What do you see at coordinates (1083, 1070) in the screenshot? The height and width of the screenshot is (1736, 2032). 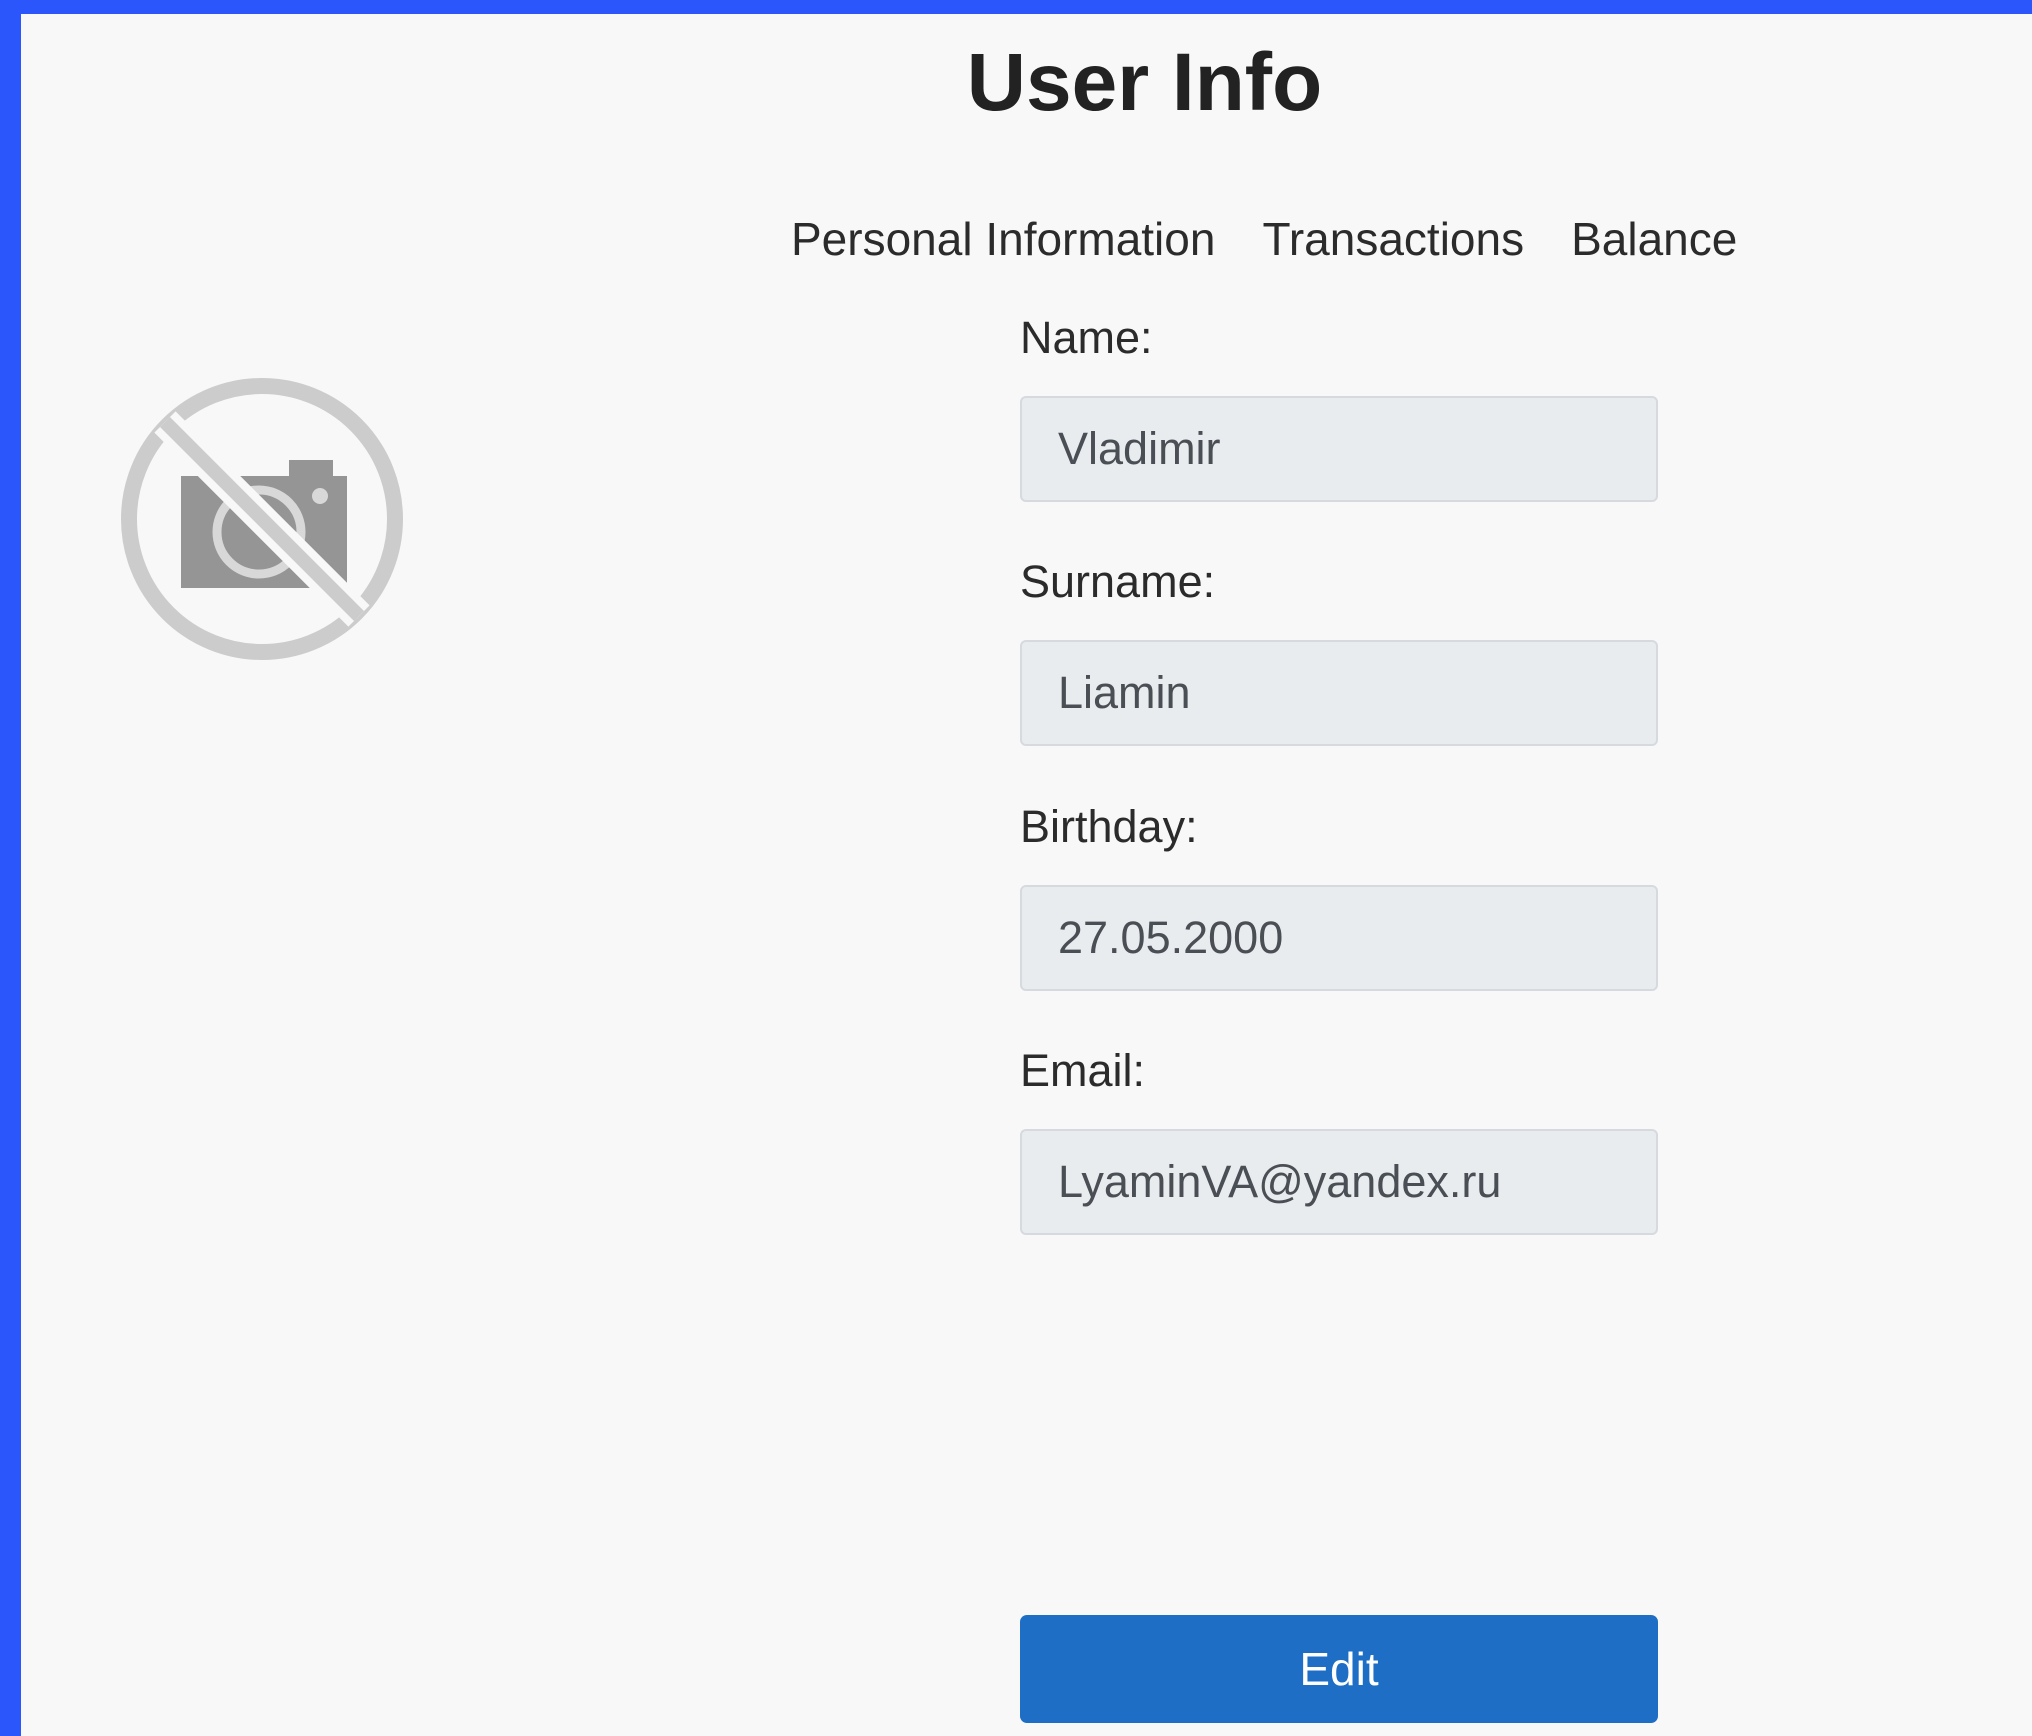 I see `email-label: Email:` at bounding box center [1083, 1070].